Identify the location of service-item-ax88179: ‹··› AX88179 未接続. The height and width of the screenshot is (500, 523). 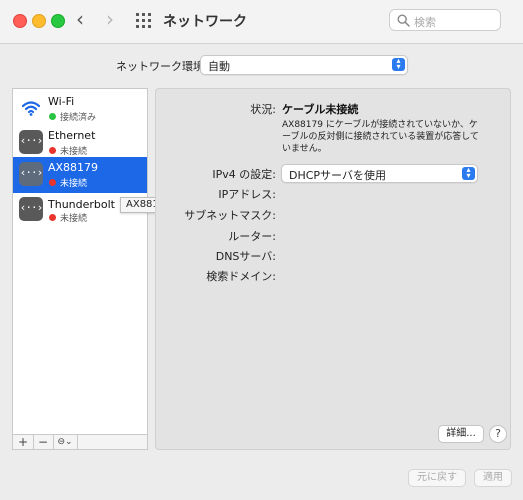
(80, 175).